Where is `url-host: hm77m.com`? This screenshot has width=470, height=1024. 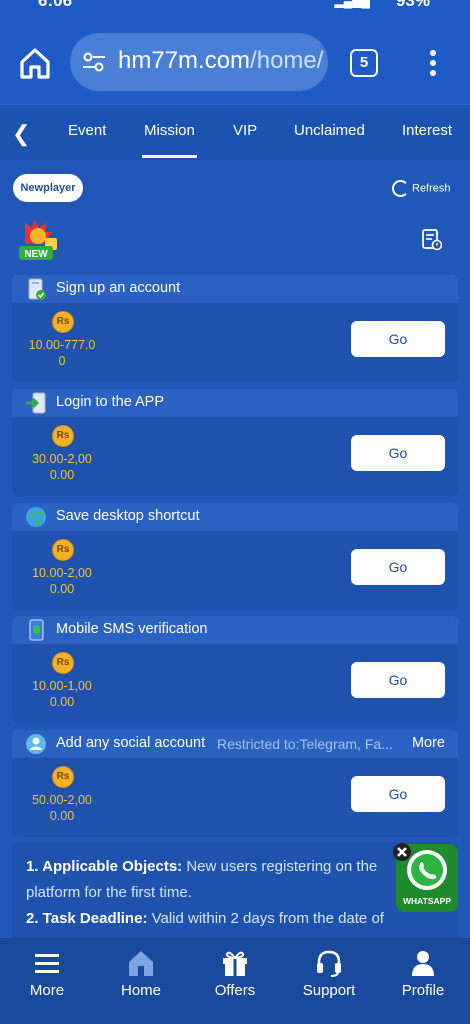 url-host: hm77m.com is located at coordinates (184, 60).